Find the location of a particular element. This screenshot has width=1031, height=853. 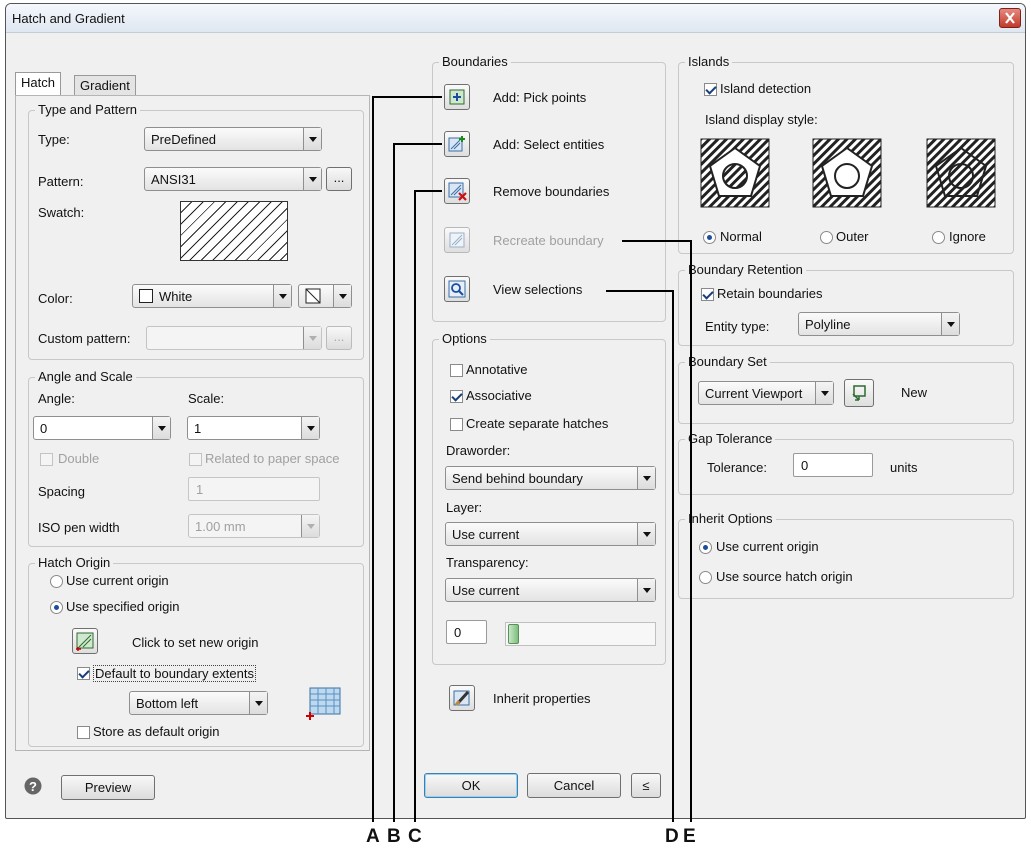

store-default-origin-checkbox is located at coordinates (83, 732).